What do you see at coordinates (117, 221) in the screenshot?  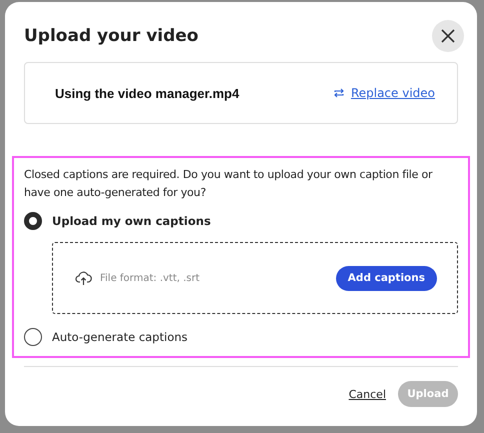 I see `caption-option: Upload my own captions` at bounding box center [117, 221].